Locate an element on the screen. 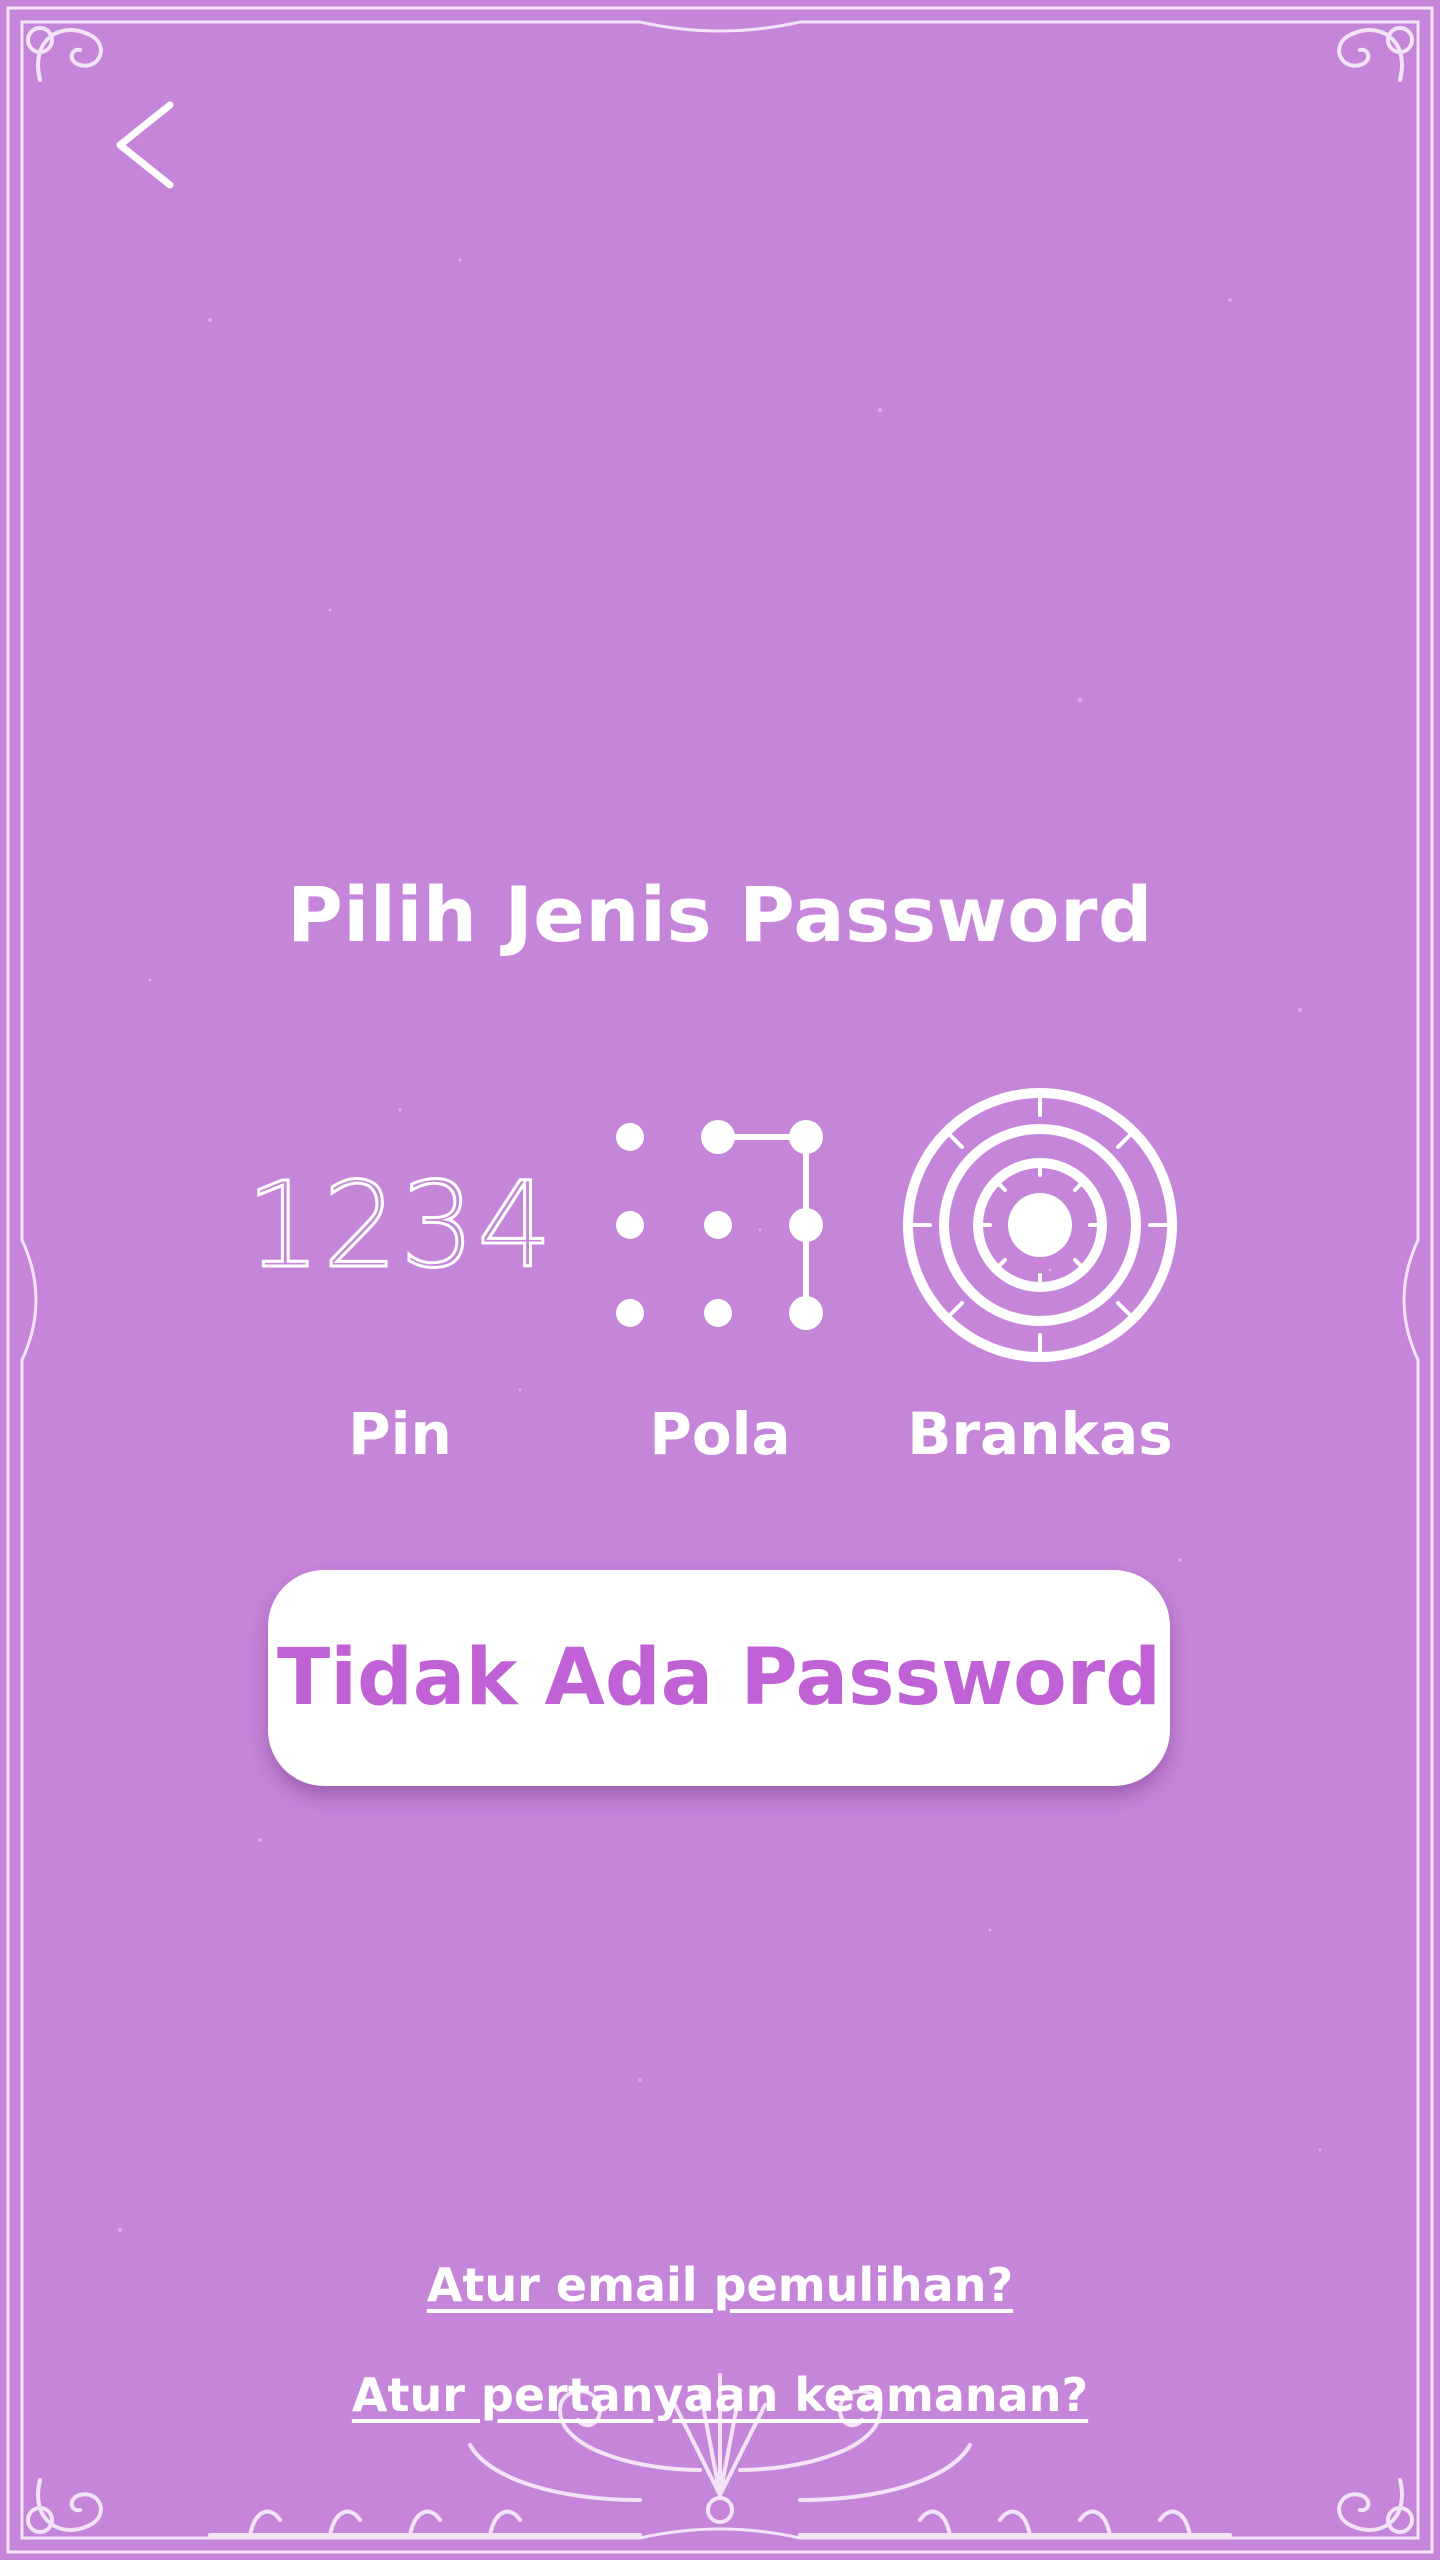  option-pola: Pola is located at coordinates (720, 1285).